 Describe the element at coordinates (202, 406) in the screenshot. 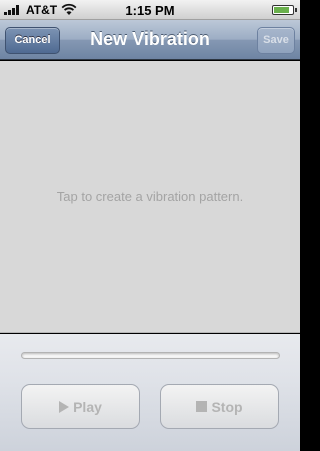

I see `stop-icon` at that location.